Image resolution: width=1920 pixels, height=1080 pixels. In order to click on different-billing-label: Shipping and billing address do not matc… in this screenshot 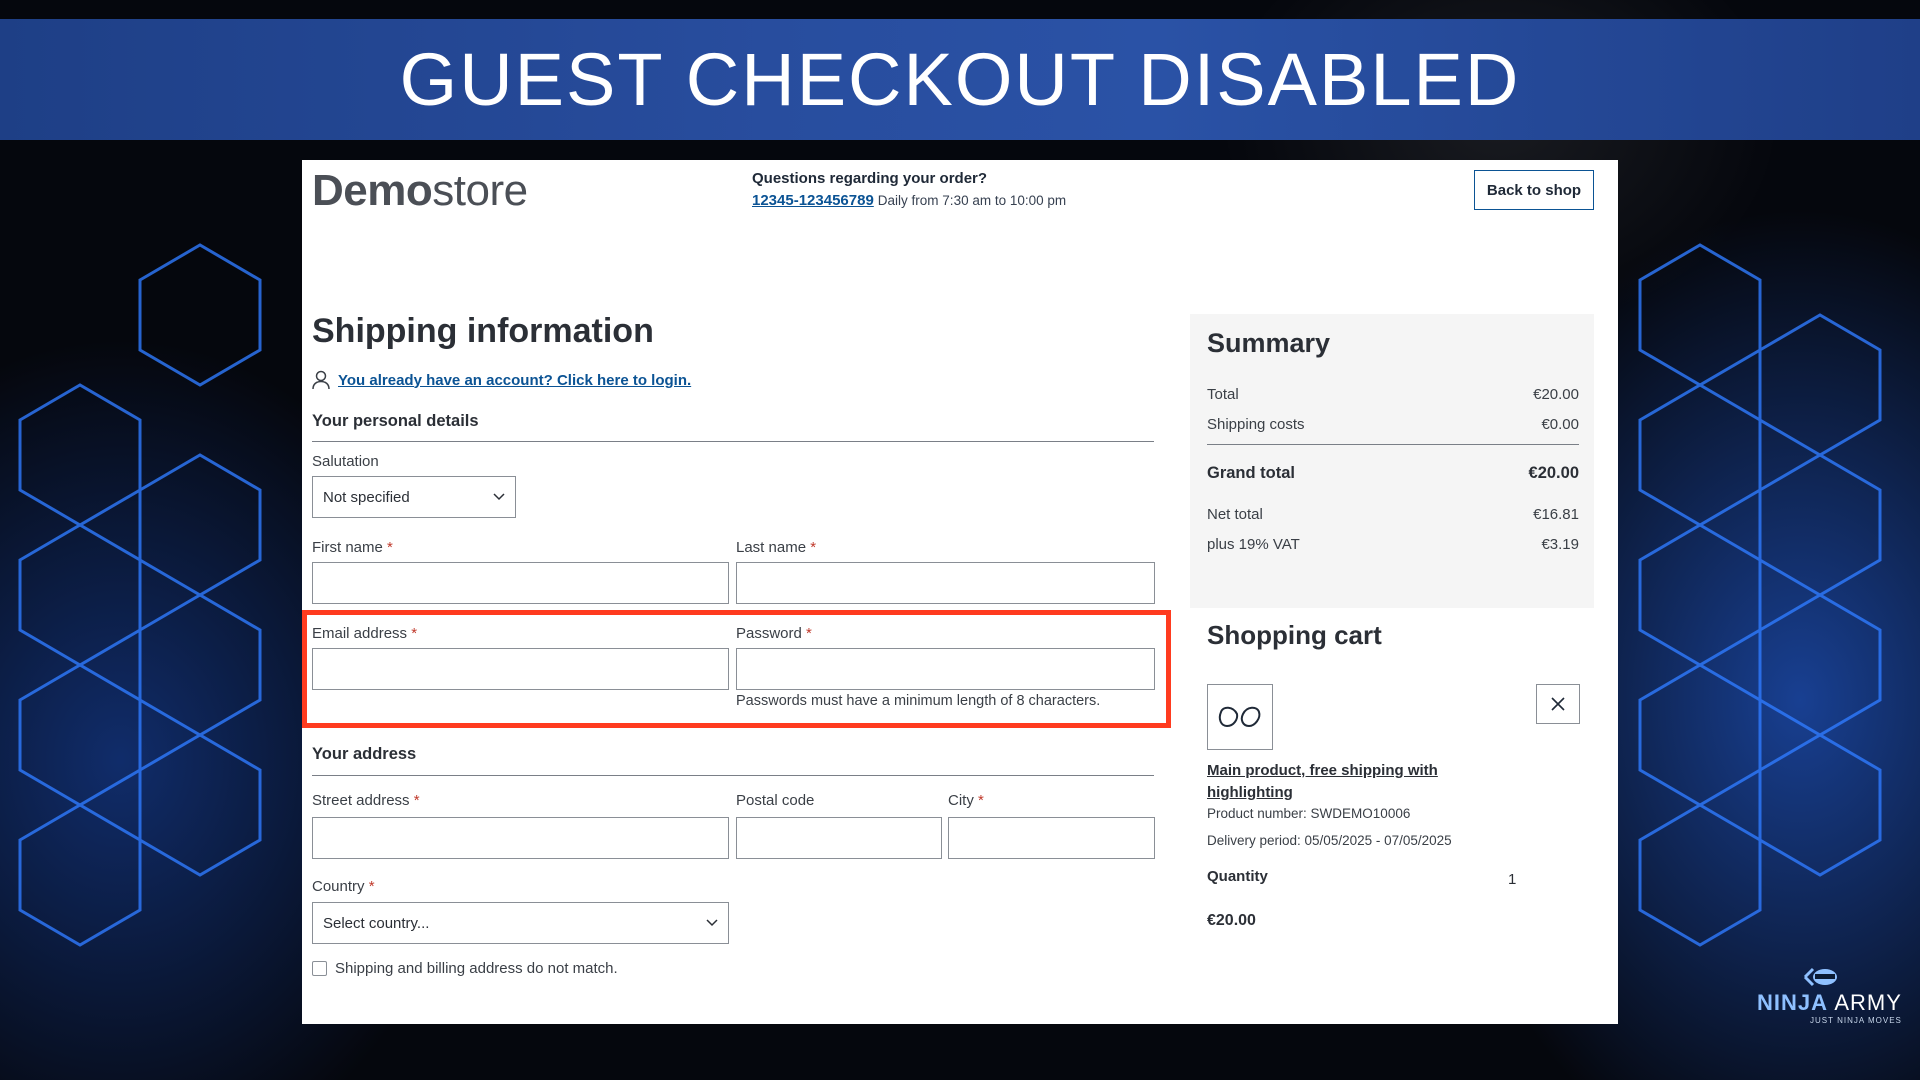, I will do `click(476, 968)`.